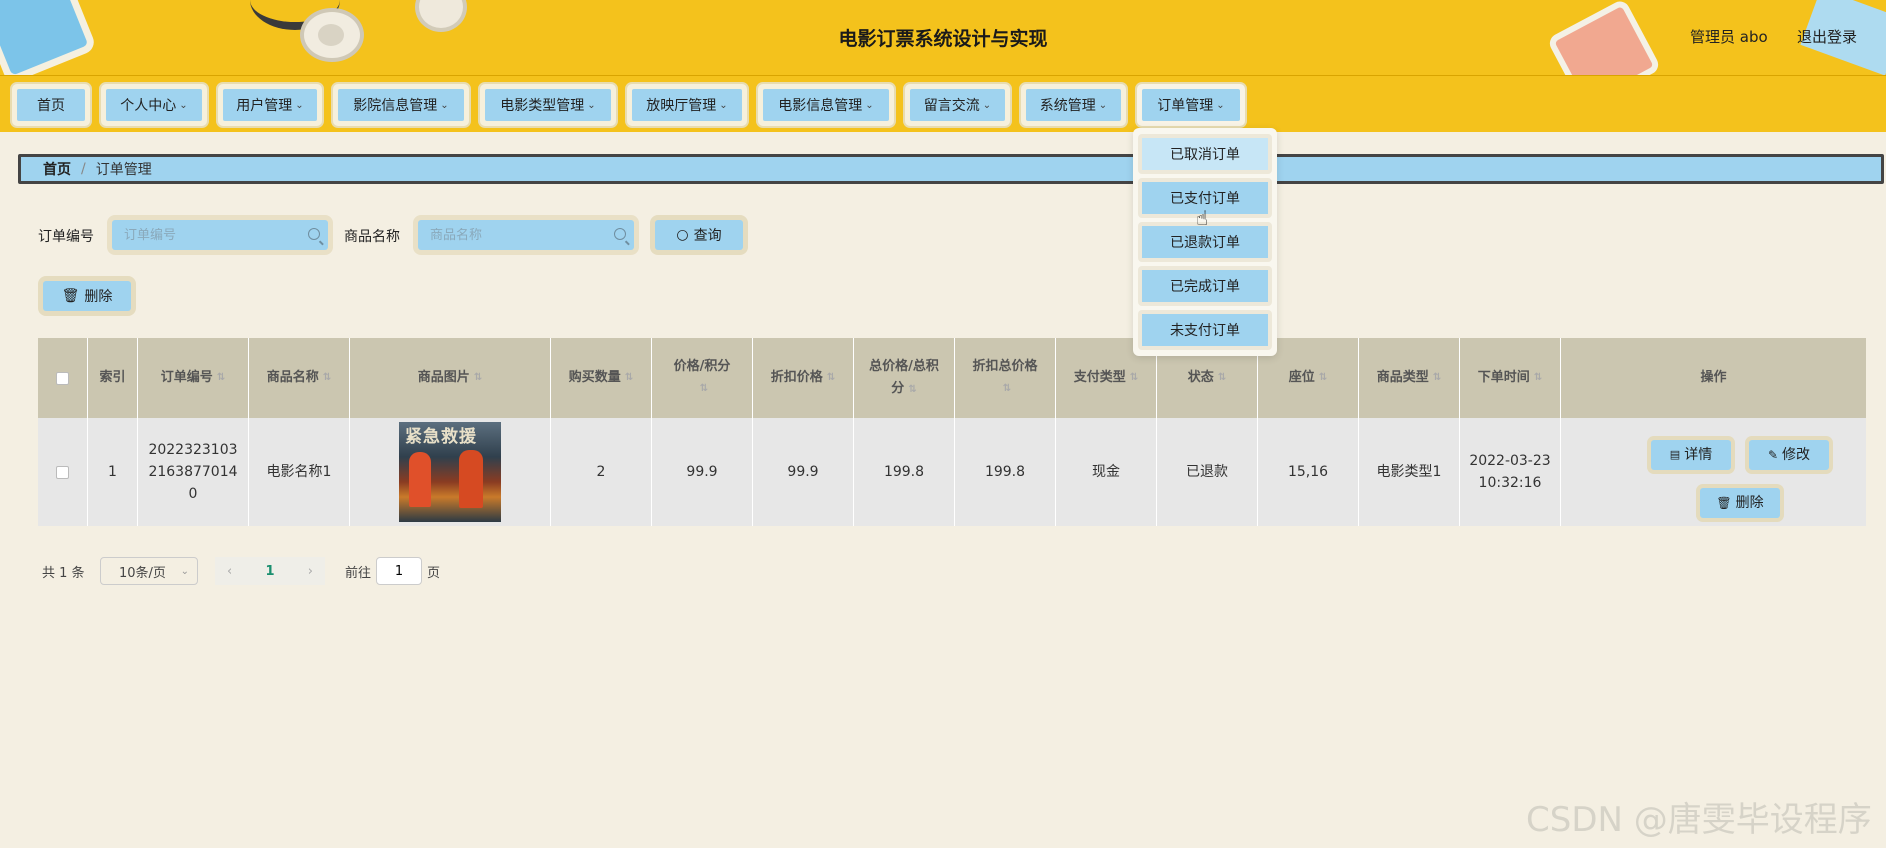 The image size is (1886, 848). I want to click on cell-actions: ▤ 详情 ✎ 修改 🗑 删除, so click(1713, 472).